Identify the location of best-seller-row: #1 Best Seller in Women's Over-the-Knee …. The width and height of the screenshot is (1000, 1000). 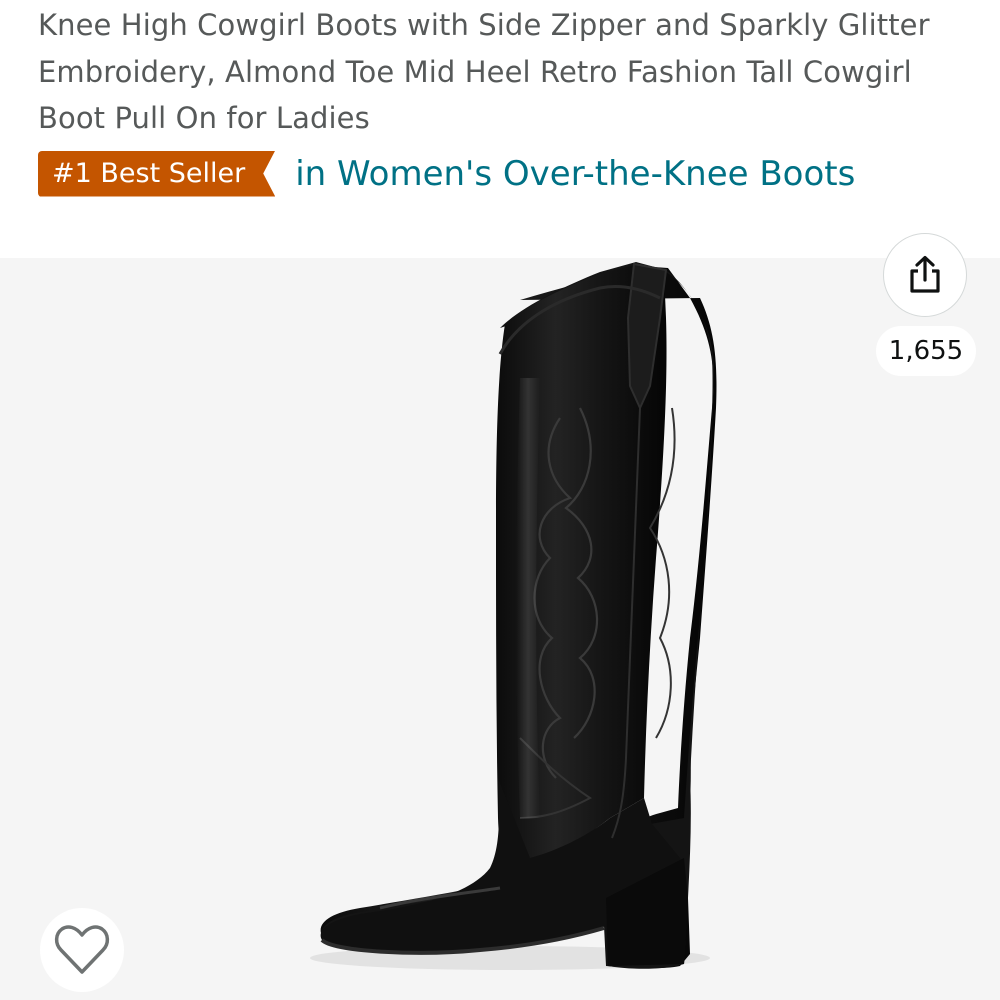
(446, 173).